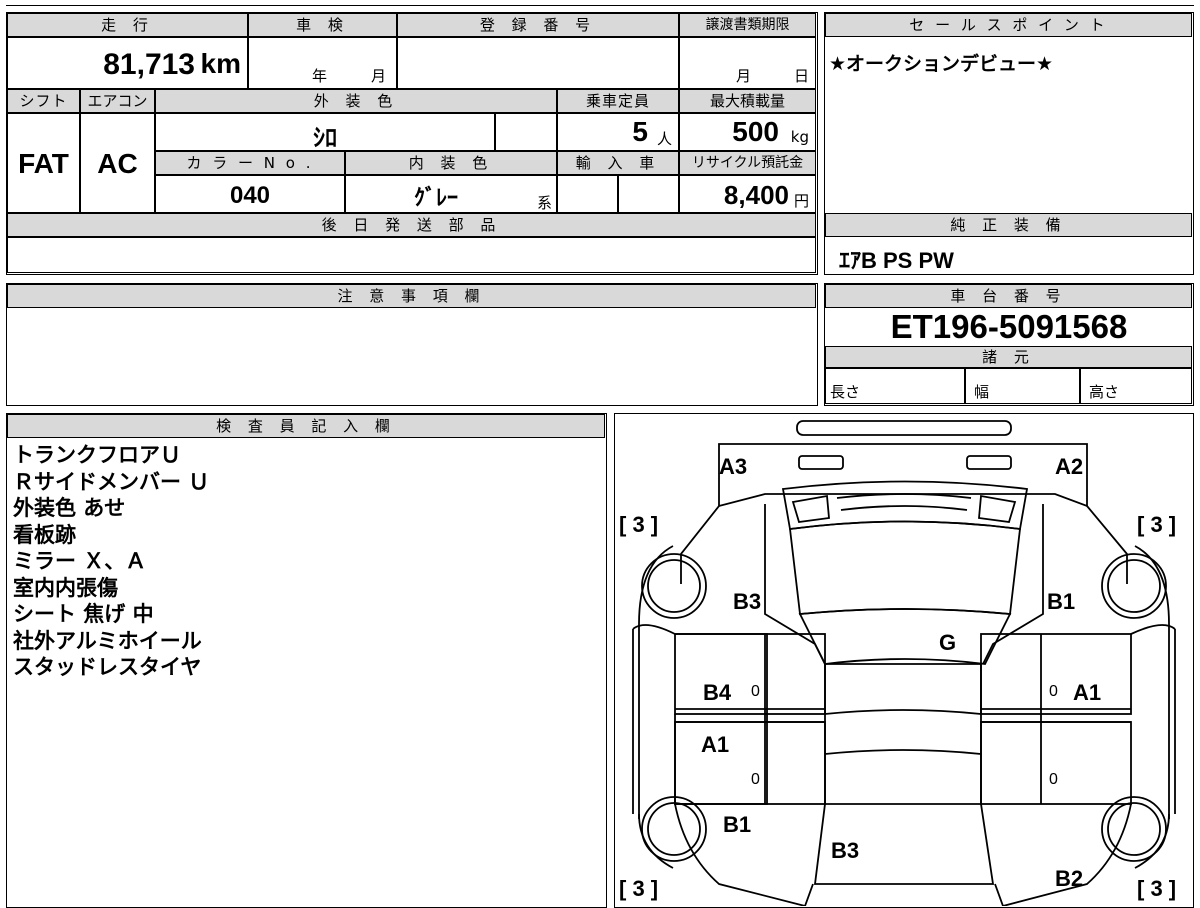 The image size is (1200, 908). Describe the element at coordinates (947, 642) in the screenshot. I see `label-glass: G` at that location.